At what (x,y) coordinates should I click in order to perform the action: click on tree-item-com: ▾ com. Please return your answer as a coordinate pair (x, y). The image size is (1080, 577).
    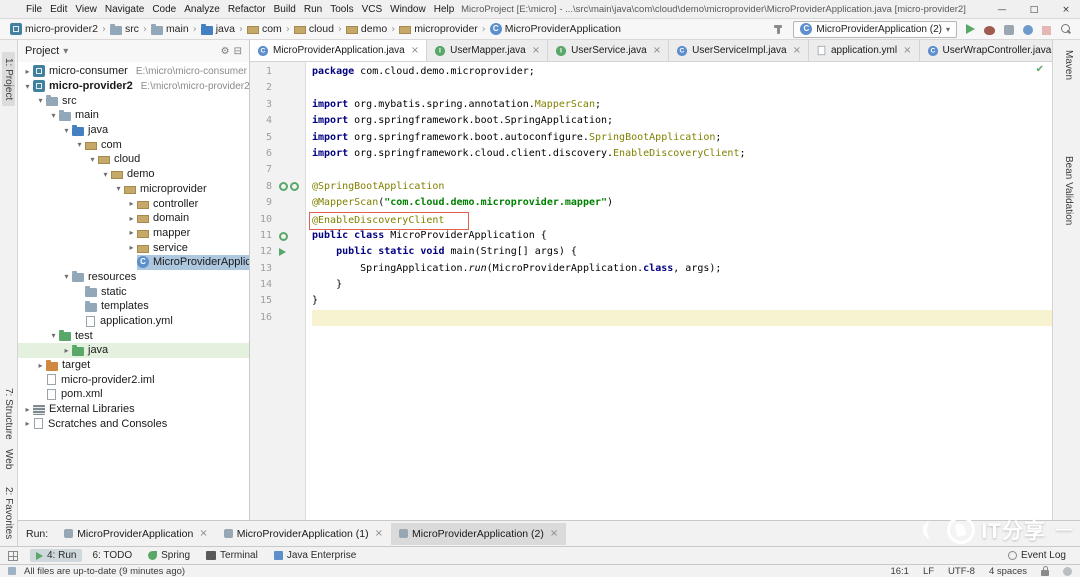
    Looking at the image, I should click on (133, 144).